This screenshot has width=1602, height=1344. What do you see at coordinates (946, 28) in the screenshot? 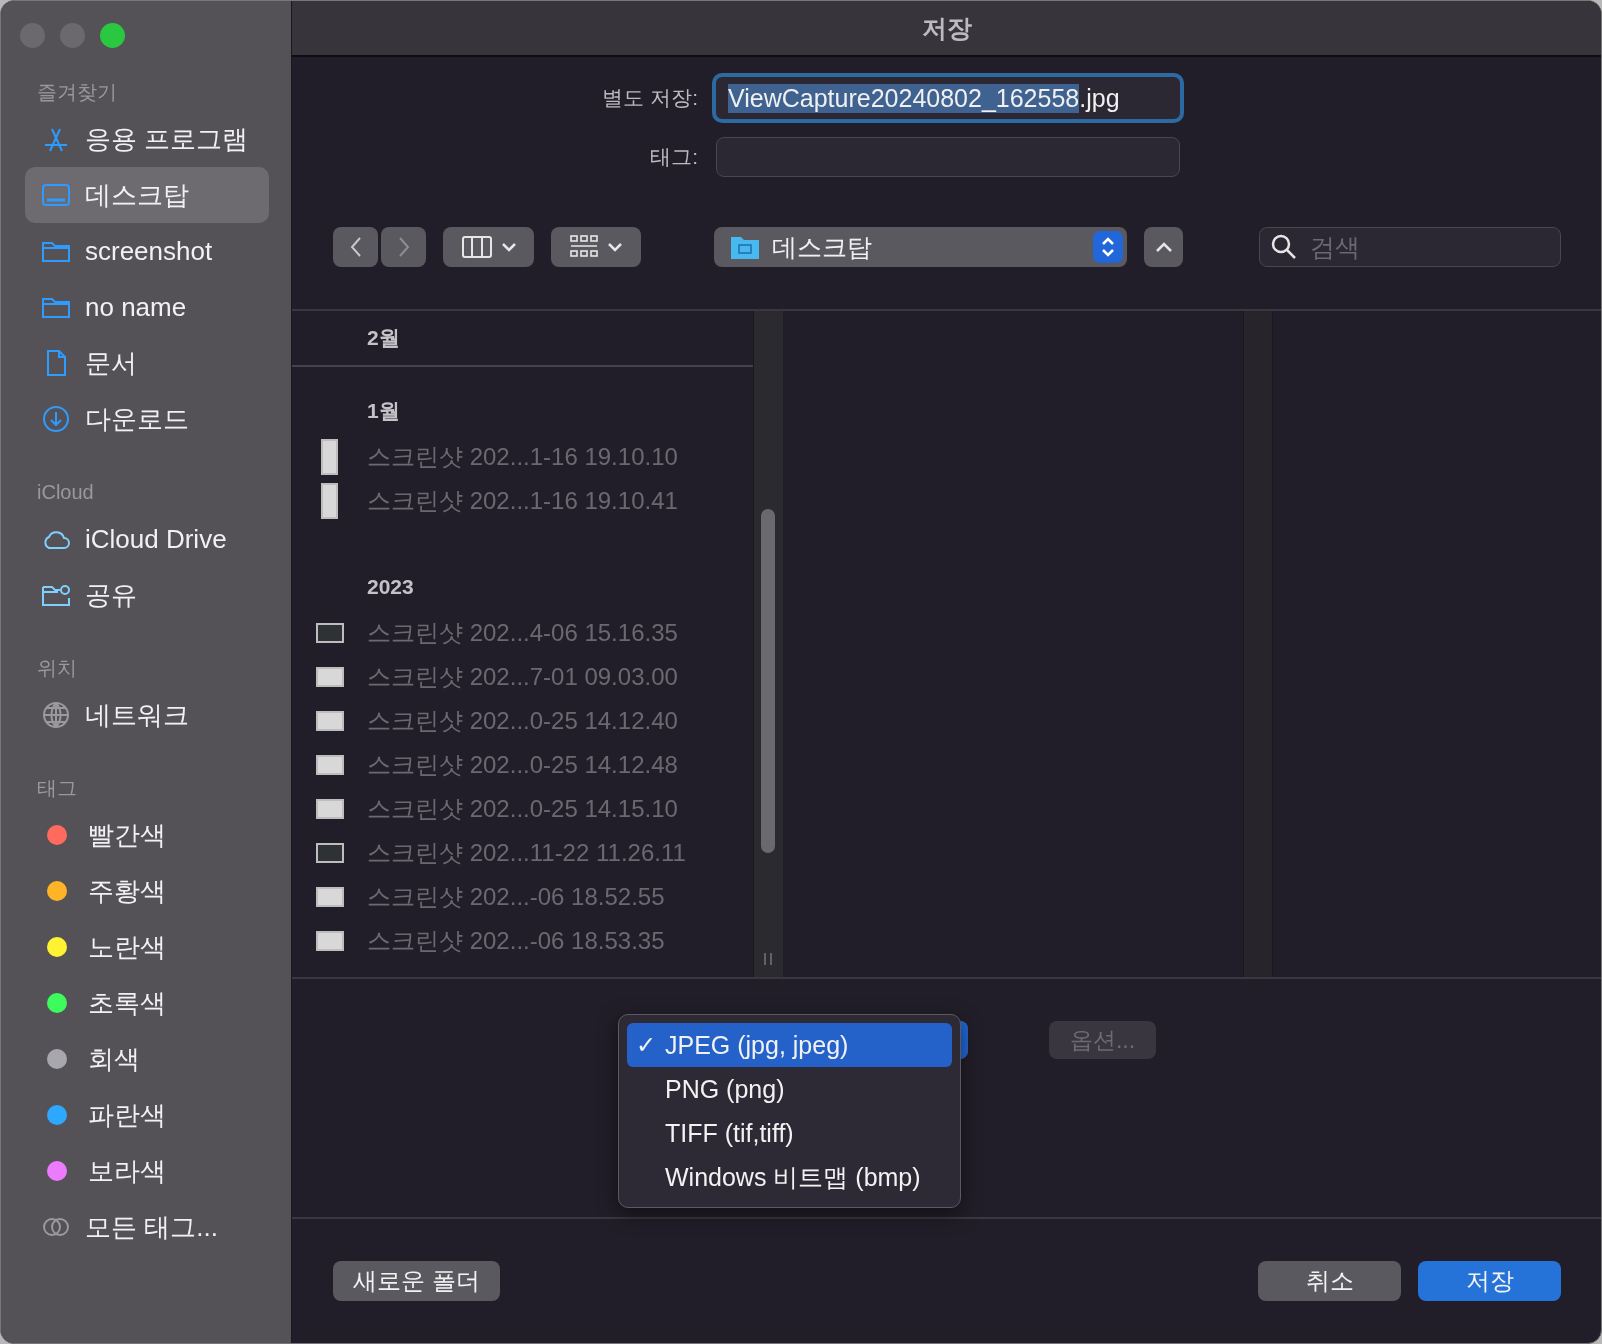
I see `window-title: 저장` at bounding box center [946, 28].